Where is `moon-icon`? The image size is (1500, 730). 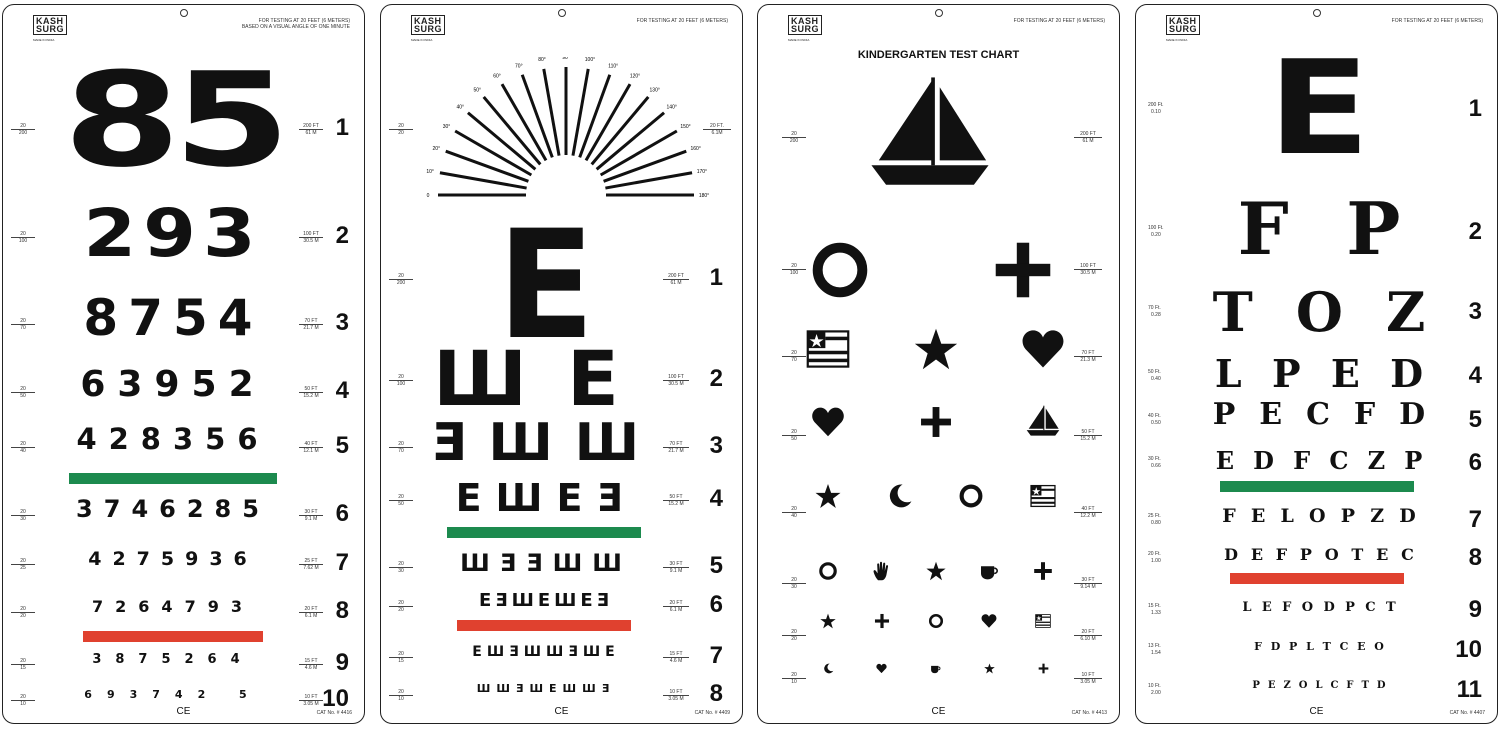 moon-icon is located at coordinates (900, 498).